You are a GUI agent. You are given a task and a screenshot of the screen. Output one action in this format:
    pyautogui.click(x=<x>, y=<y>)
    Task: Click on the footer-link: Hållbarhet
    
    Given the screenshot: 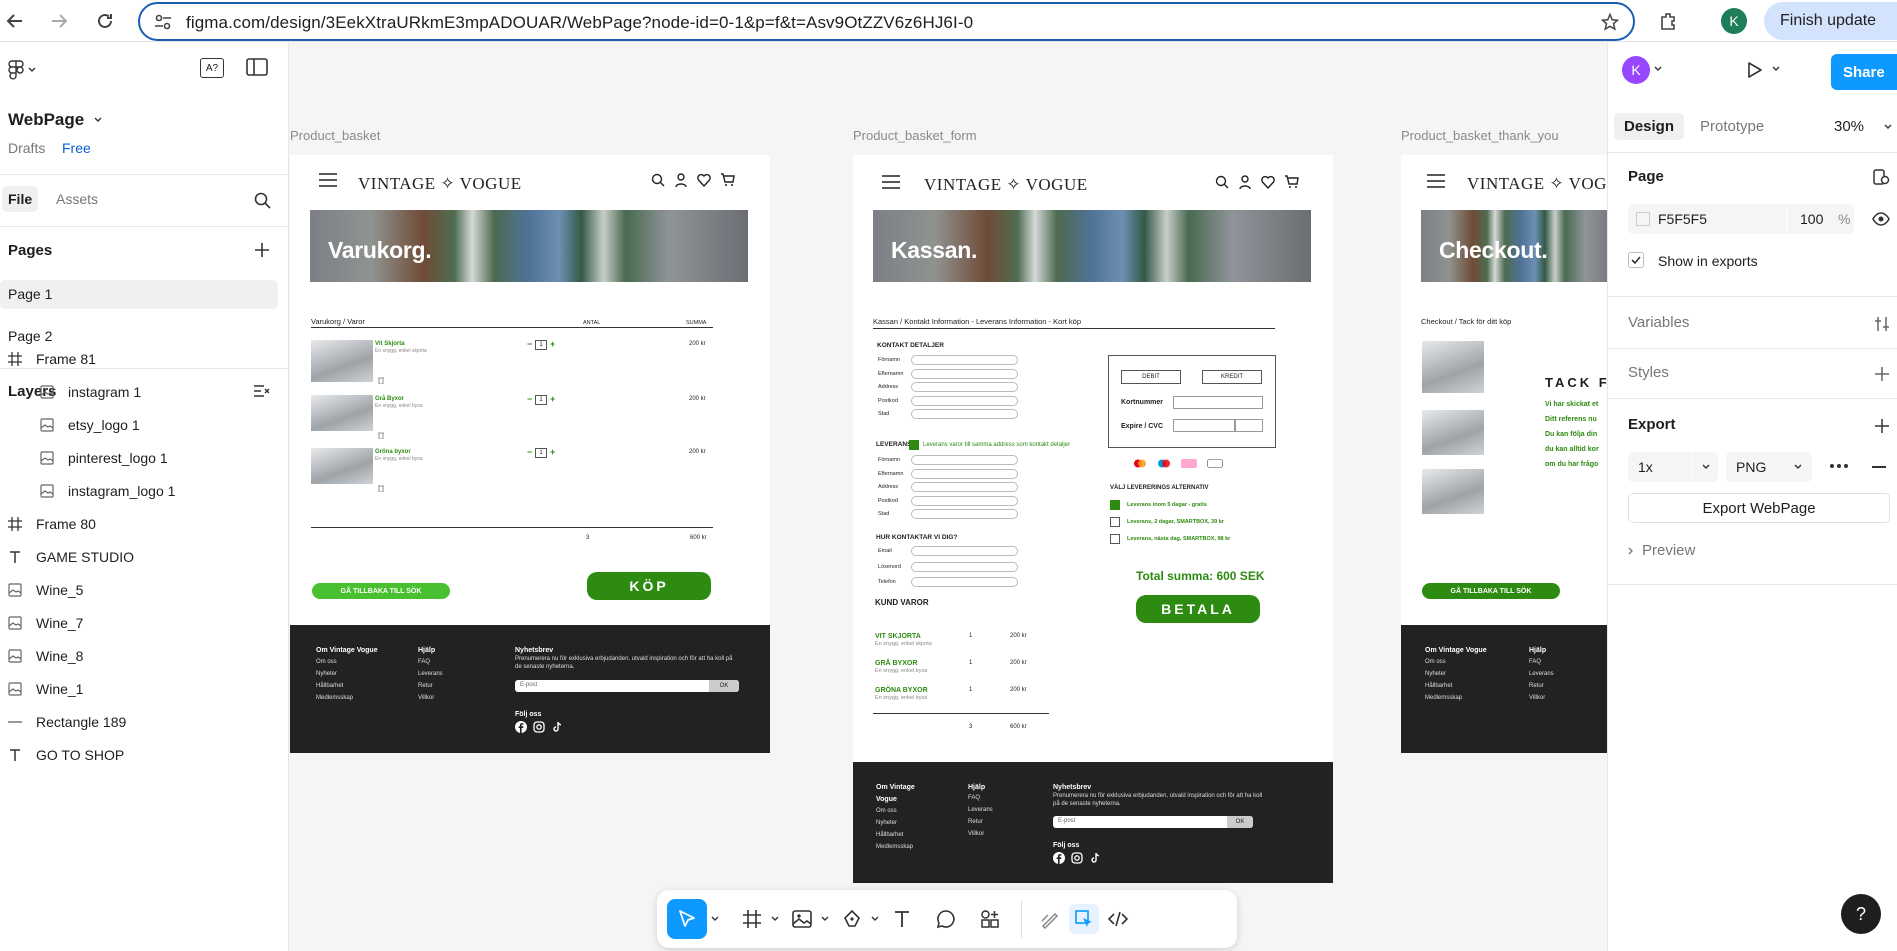 What is the action you would take?
    pyautogui.click(x=894, y=835)
    